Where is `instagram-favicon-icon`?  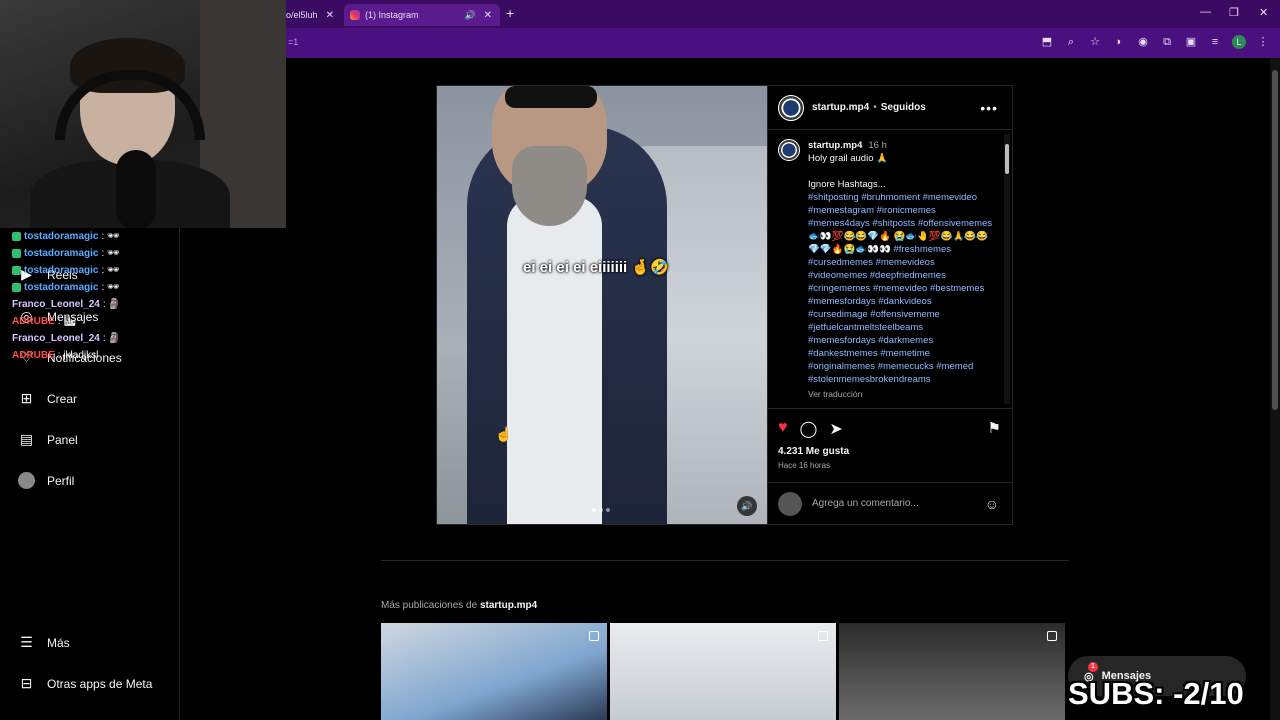 instagram-favicon-icon is located at coordinates (355, 15).